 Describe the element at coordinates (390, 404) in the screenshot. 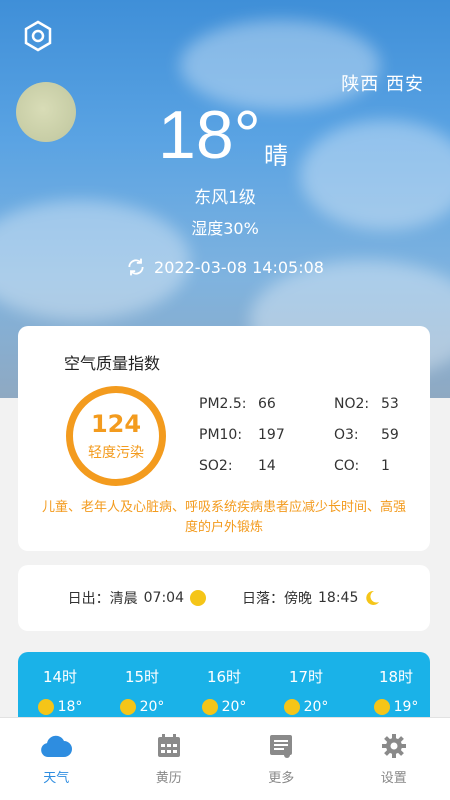

I see `no2-value: 53` at that location.